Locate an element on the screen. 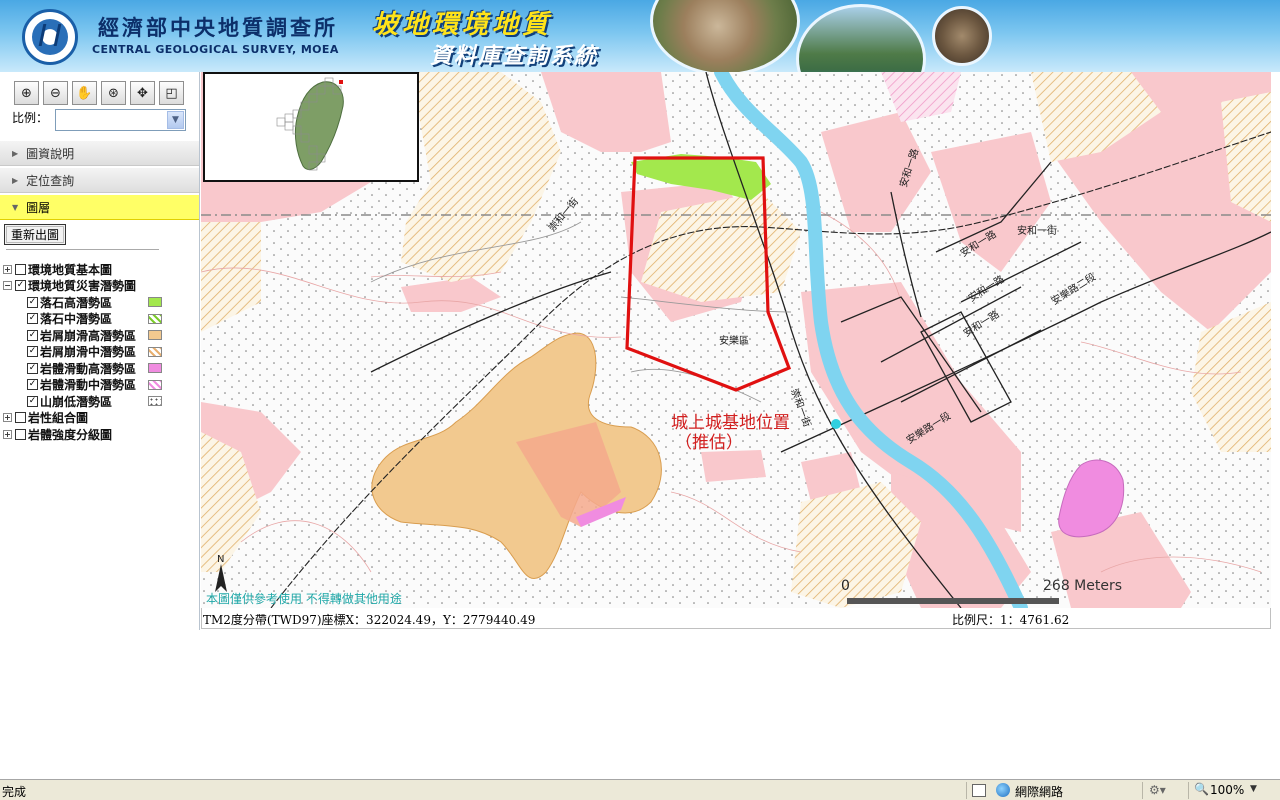  reservoir-photo is located at coordinates (861, 38).